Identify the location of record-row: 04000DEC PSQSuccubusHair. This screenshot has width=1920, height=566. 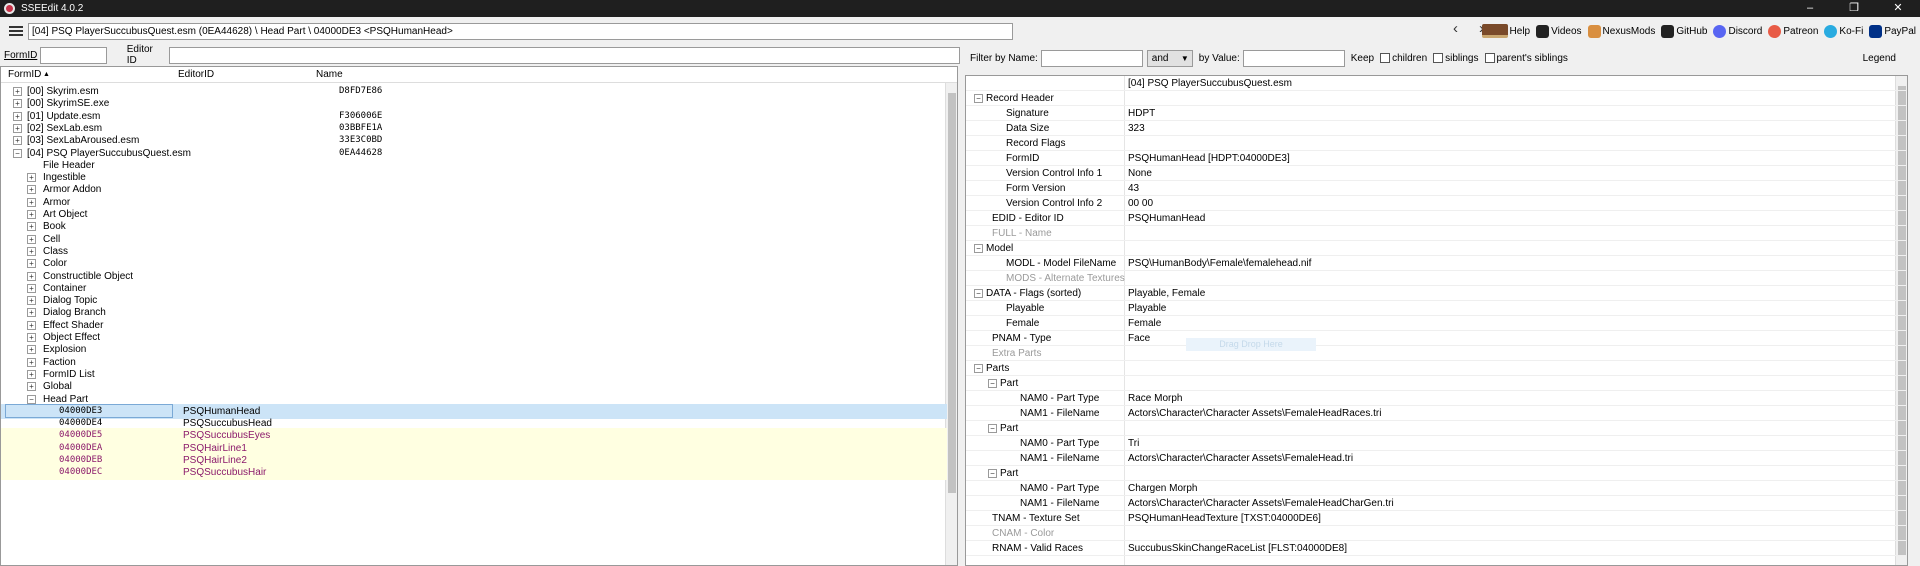
(474, 473).